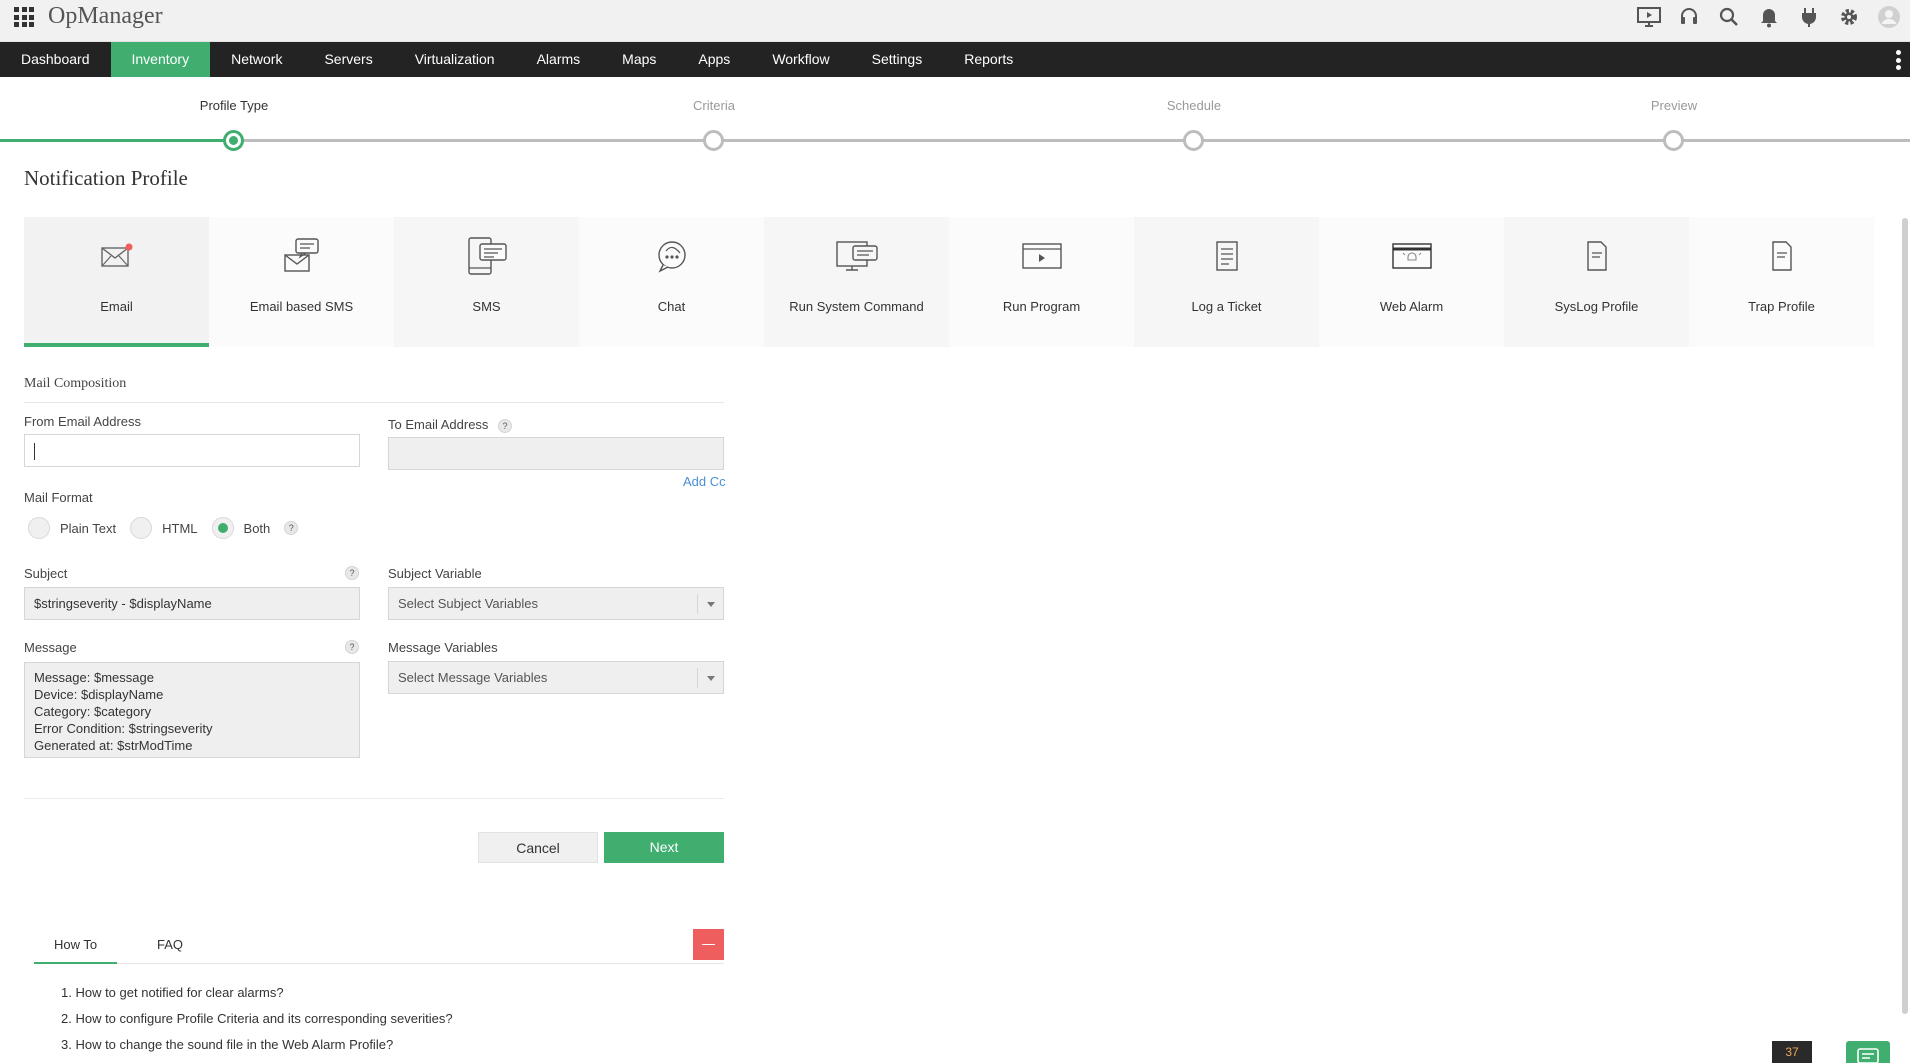 This screenshot has width=1910, height=1063. Describe the element at coordinates (24, 17) in the screenshot. I see `app-grid-icon` at that location.